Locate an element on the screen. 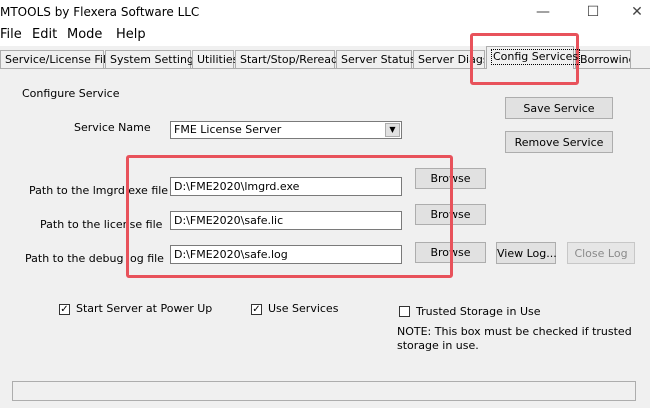 Image resolution: width=650 pixels, height=408 pixels. tab-server-status: Server Status is located at coordinates (376, 59).